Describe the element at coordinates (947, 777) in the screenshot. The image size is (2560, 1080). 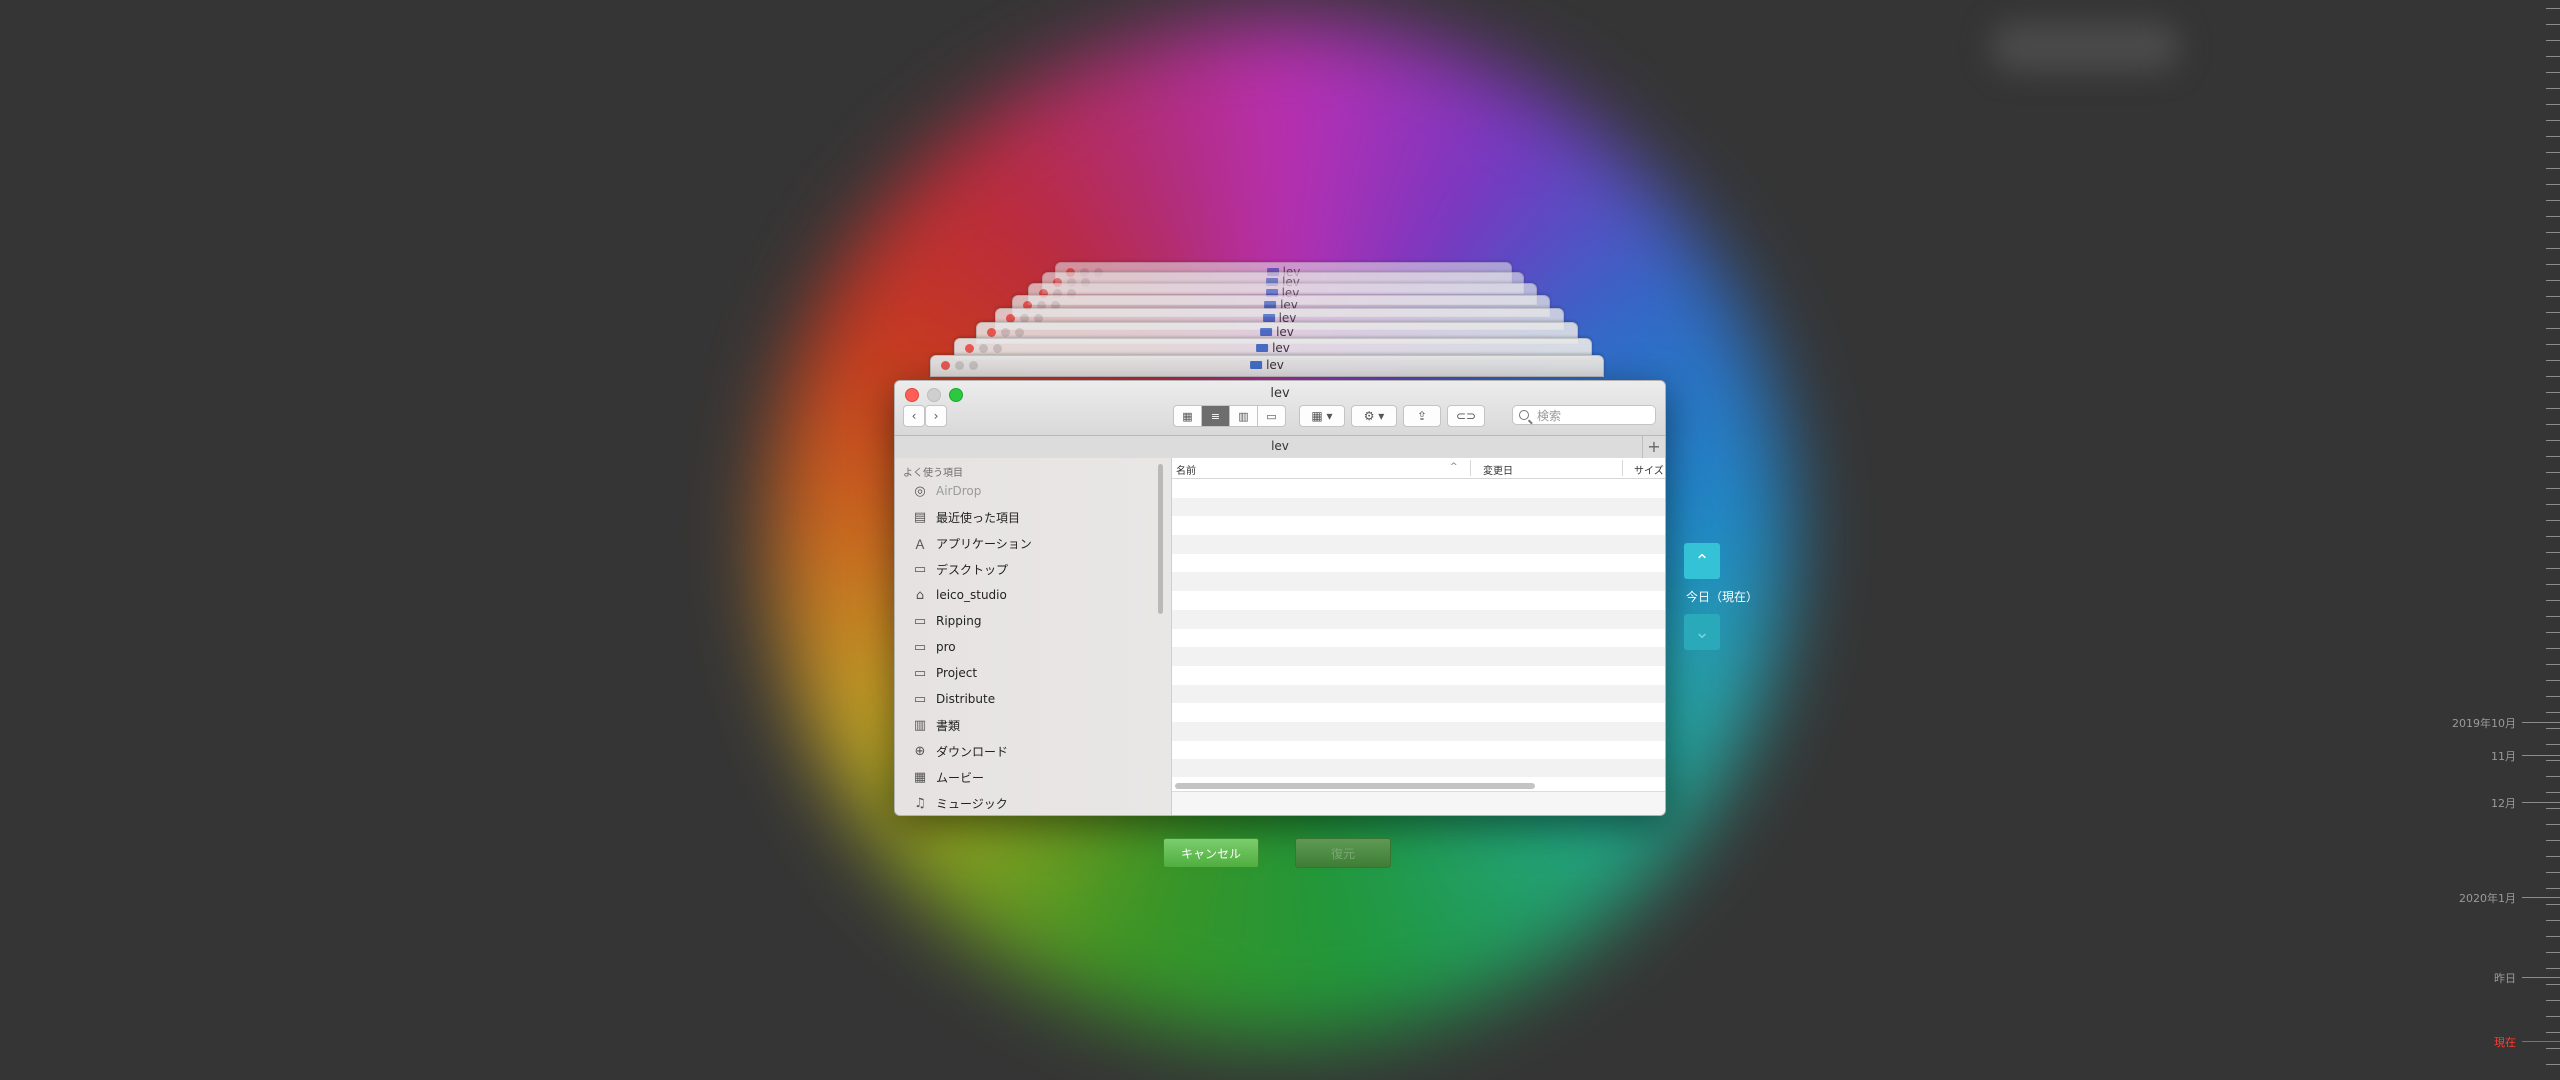
I see `sidebar-item: ▦ ムービー` at that location.